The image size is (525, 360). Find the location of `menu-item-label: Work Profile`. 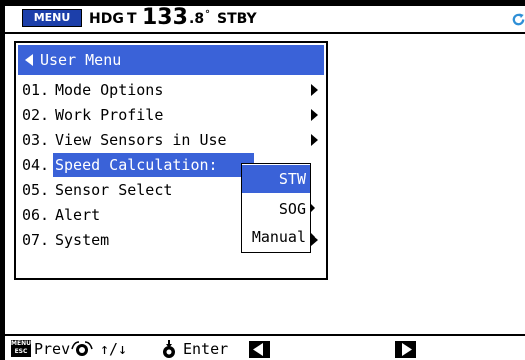

menu-item-label: Work Profile is located at coordinates (109, 115).